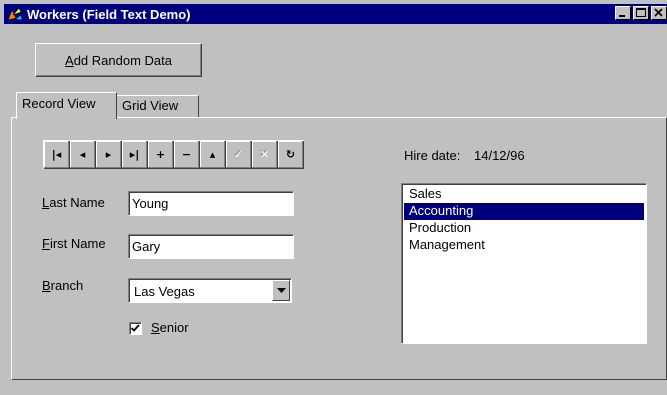 This screenshot has height=395, width=667. I want to click on edit-record-button: ▴, so click(213, 155).